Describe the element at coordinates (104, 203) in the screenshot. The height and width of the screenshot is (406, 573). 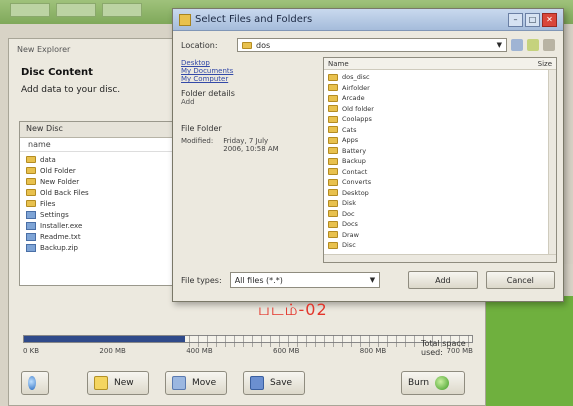
I see `list-item: Files` at that location.